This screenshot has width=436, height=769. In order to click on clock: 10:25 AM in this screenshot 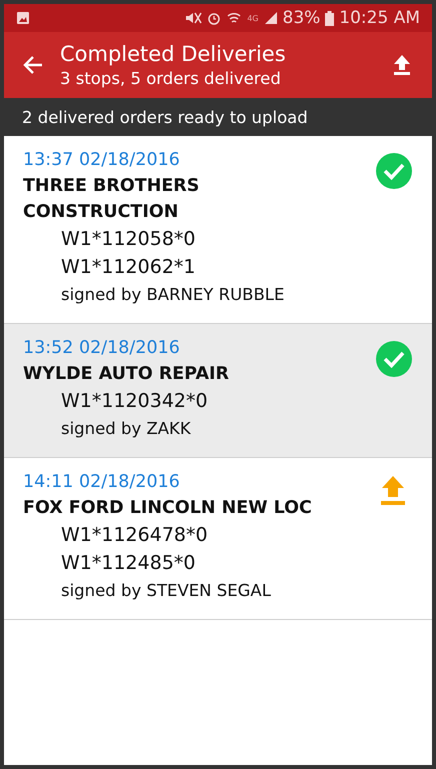, I will do `click(379, 18)`.